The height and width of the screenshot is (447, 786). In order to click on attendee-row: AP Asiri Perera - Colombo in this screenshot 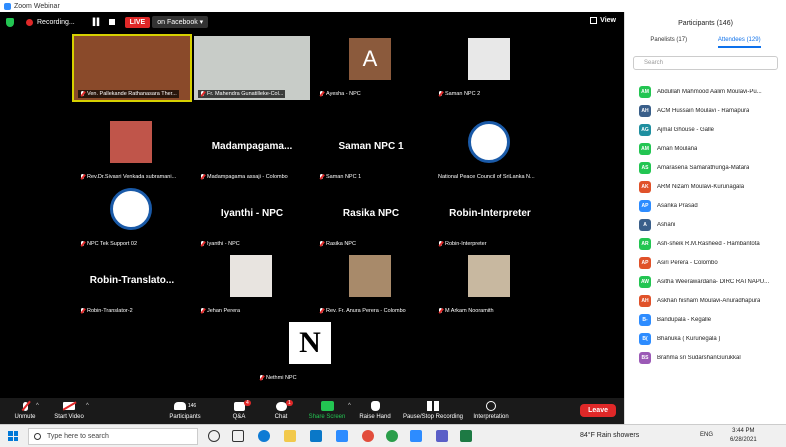, I will do `click(705, 262)`.